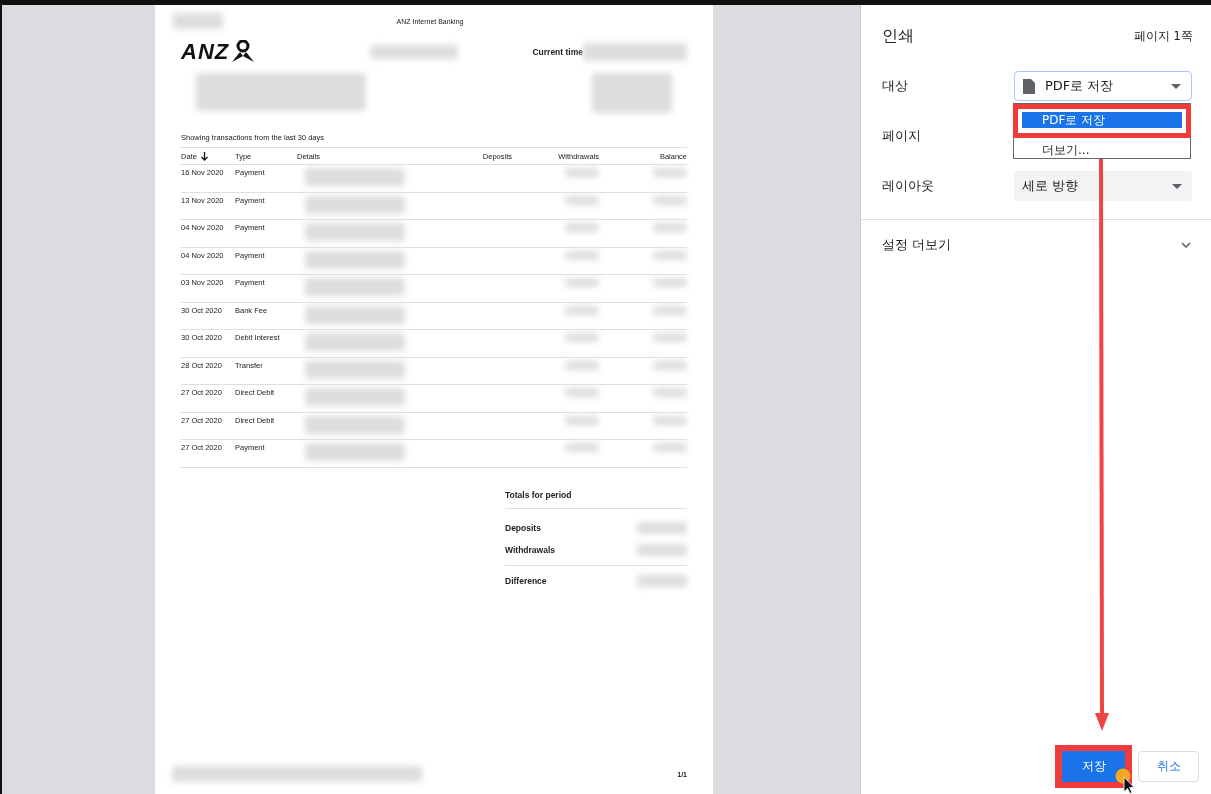 Image resolution: width=1211 pixels, height=794 pixels. What do you see at coordinates (198, 21) in the screenshot?
I see `blurred-text` at bounding box center [198, 21].